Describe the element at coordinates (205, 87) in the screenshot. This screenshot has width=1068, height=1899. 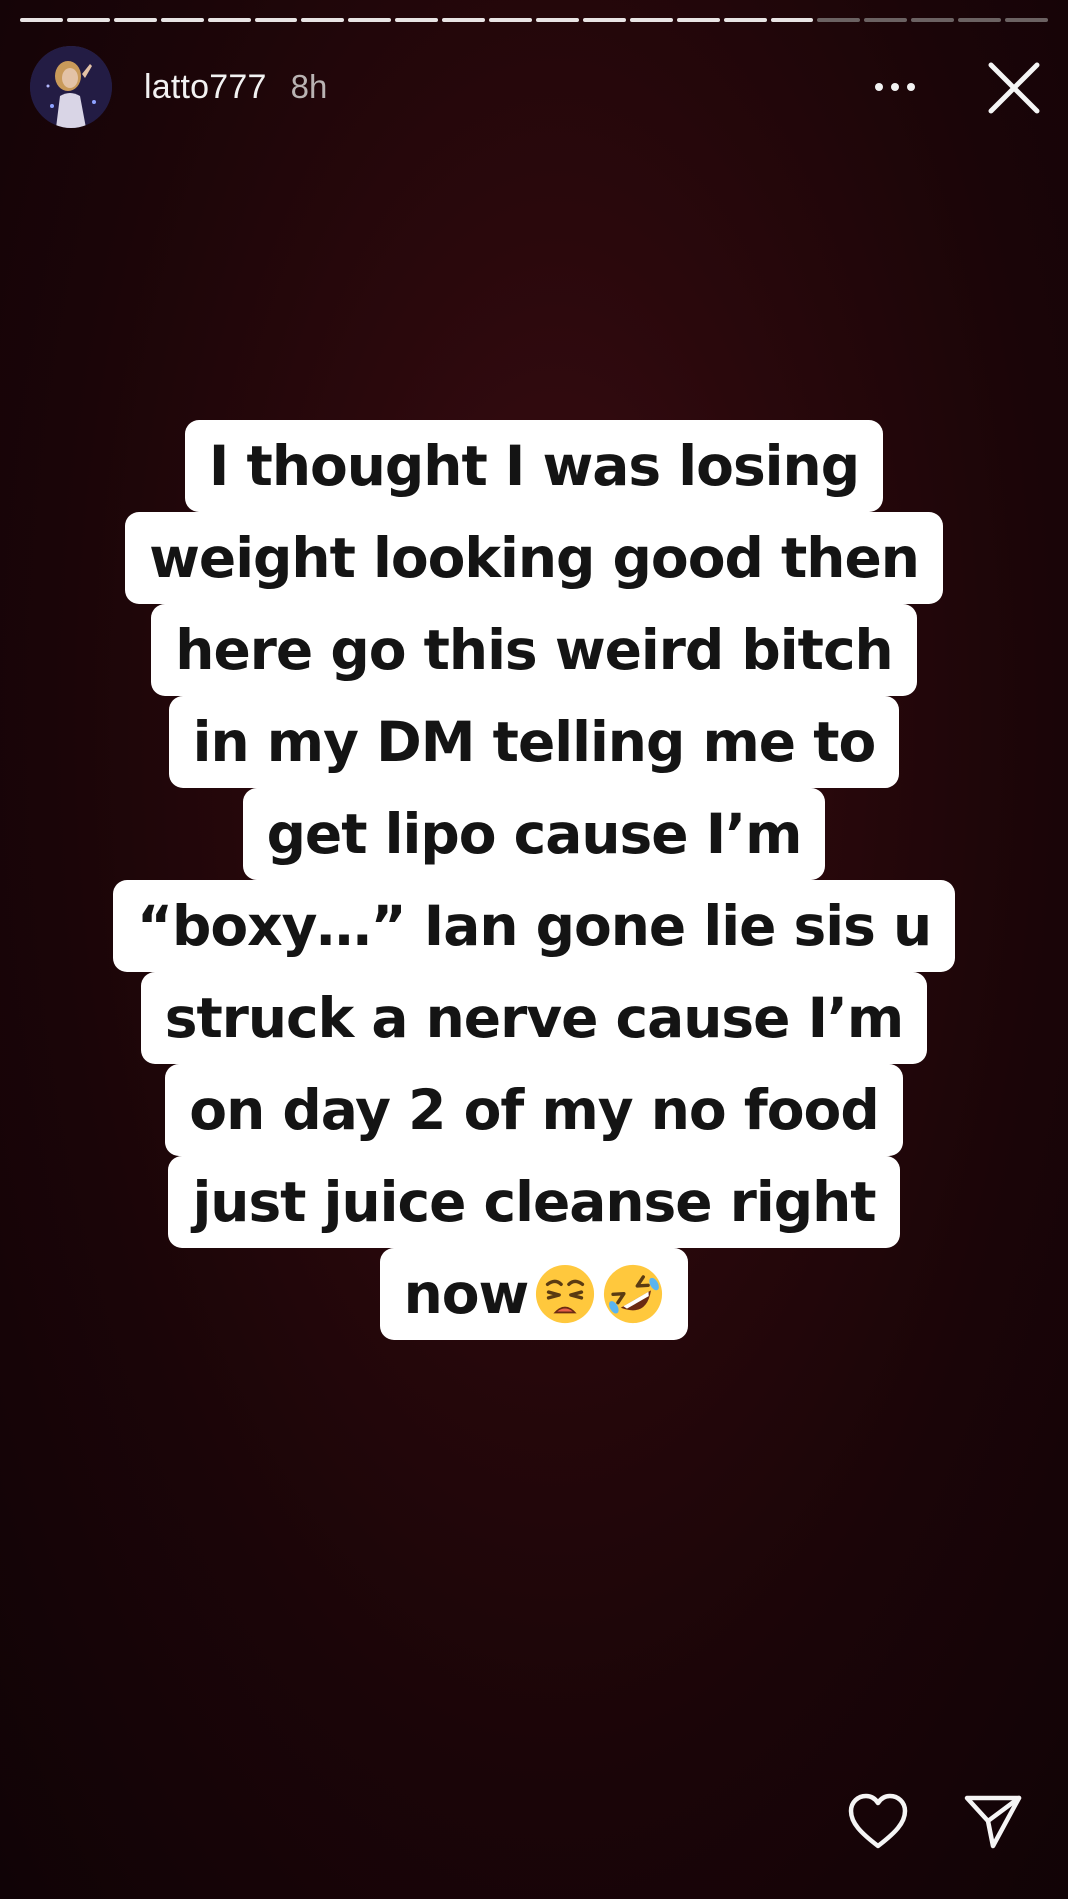
I see `username: latto777` at that location.